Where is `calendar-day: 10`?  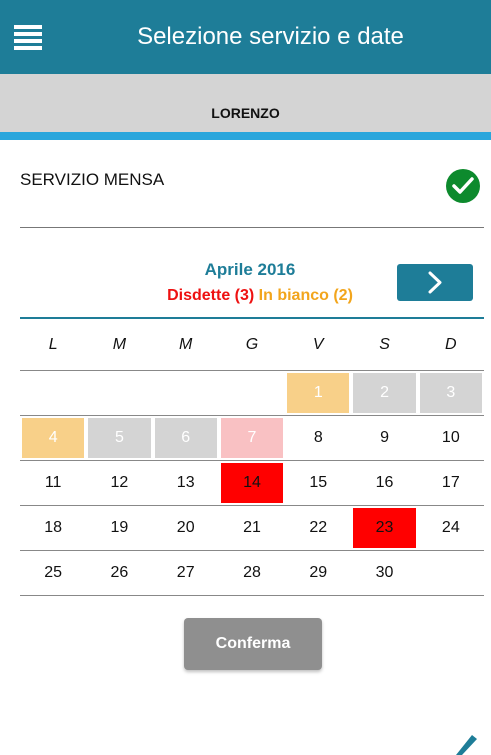
calendar-day: 10 is located at coordinates (451, 438).